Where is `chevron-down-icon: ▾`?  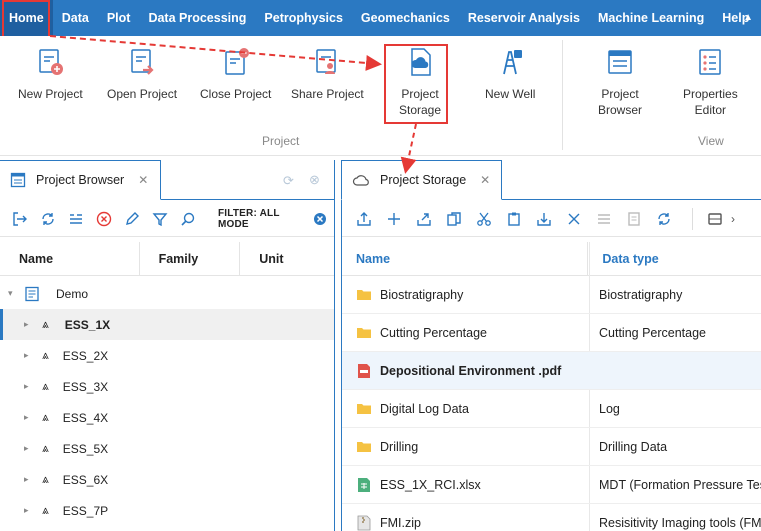
chevron-down-icon: ▾ is located at coordinates (13, 293).